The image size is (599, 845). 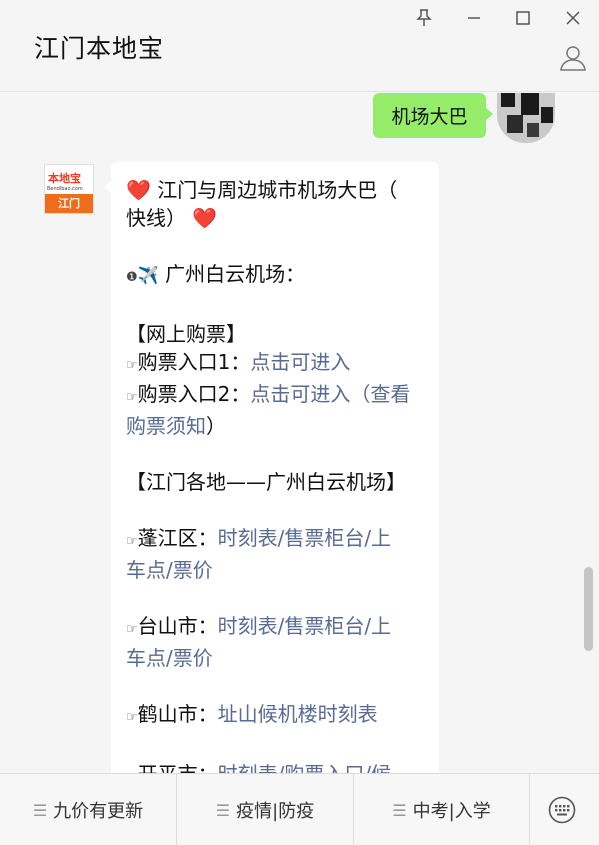 I want to click on avatar-brand: 本地宝, so click(x=64, y=178).